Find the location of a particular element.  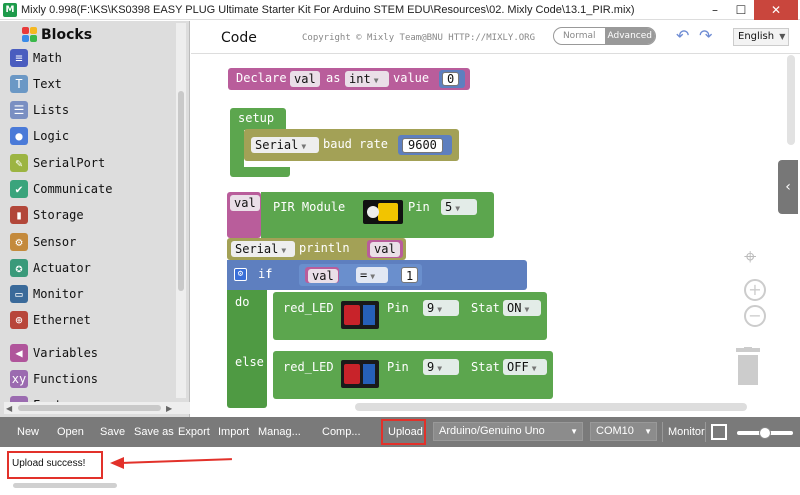

trash-icon is located at coordinates (748, 366).